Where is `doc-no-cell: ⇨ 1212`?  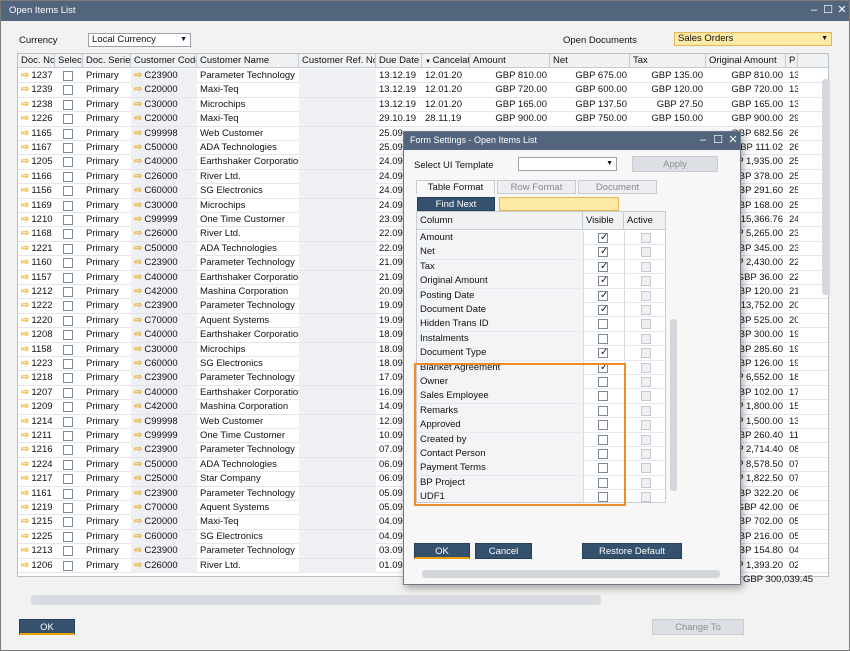 doc-no-cell: ⇨ 1212 is located at coordinates (36, 292).